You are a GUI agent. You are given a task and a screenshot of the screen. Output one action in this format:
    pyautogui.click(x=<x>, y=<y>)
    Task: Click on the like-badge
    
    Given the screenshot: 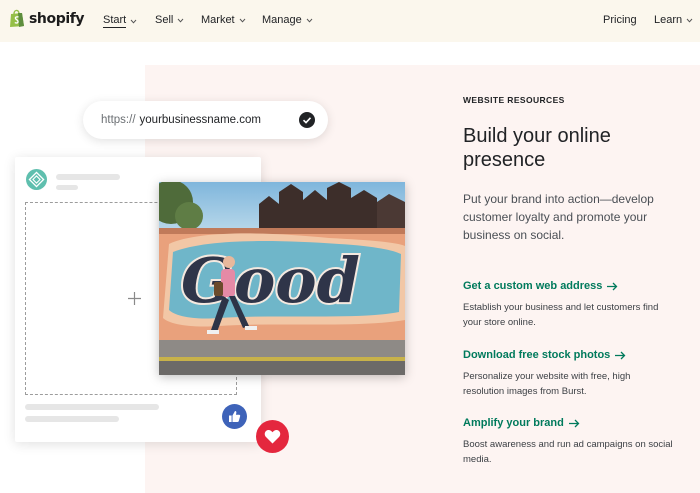 What is the action you would take?
    pyautogui.click(x=234, y=416)
    